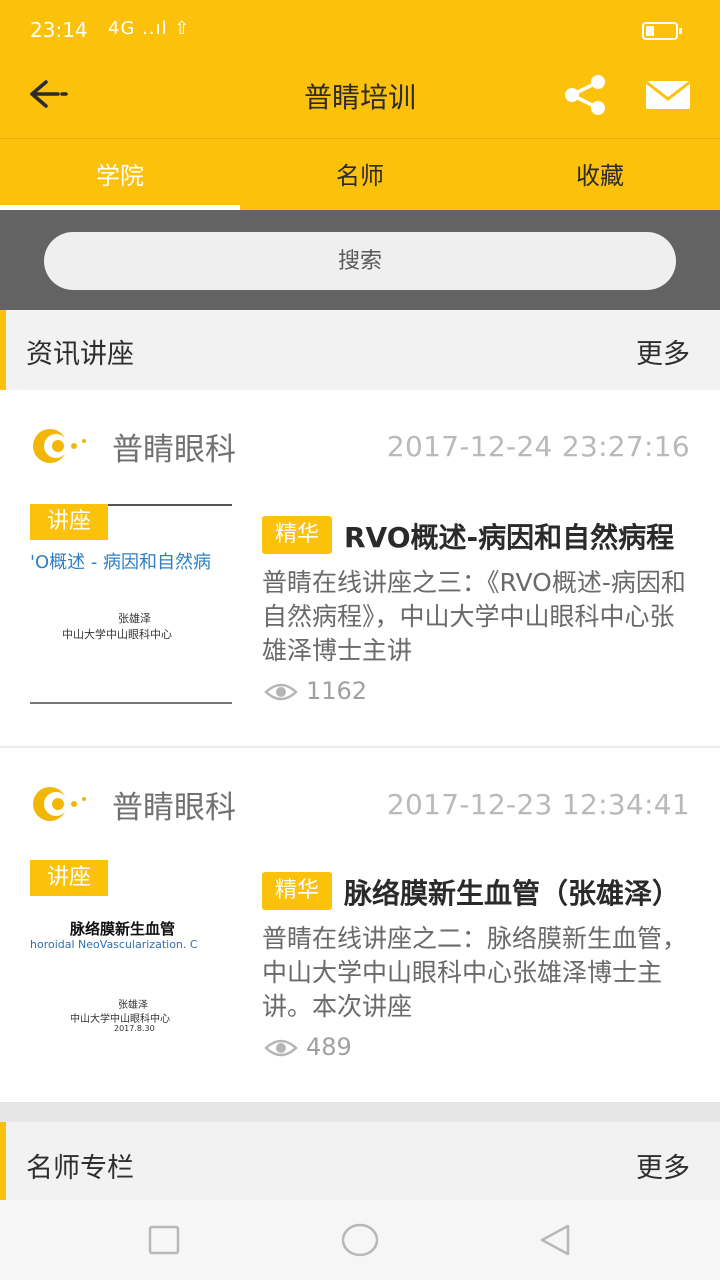 The height and width of the screenshot is (1280, 720). What do you see at coordinates (80, 1168) in the screenshot?
I see `section-title: 名师专栏` at bounding box center [80, 1168].